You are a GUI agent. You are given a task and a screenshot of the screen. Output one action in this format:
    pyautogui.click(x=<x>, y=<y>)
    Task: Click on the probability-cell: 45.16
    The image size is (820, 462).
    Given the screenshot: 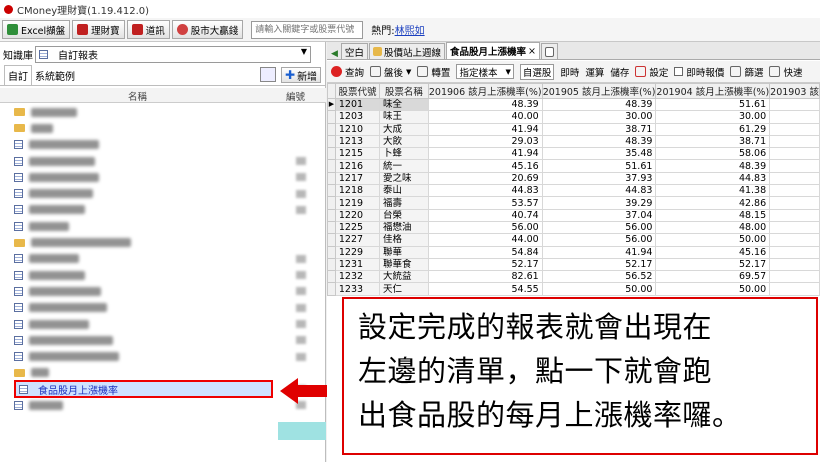 What is the action you would take?
    pyautogui.click(x=485, y=166)
    